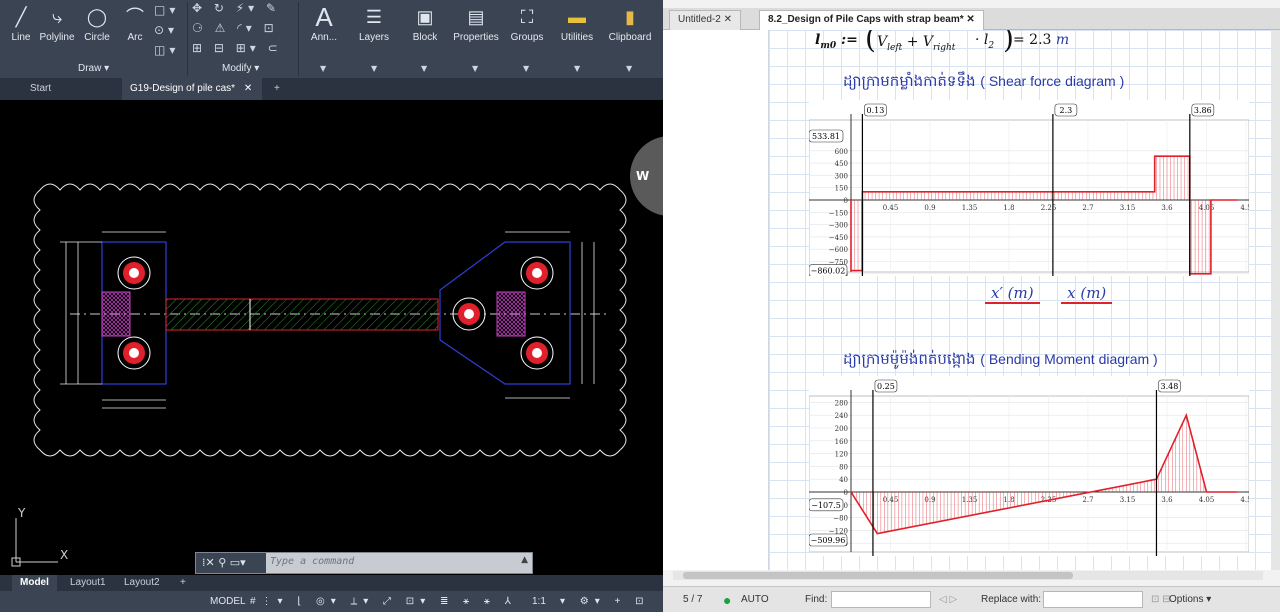 The image size is (1280, 612). I want to click on horizontal-scrollbar, so click(968, 575).